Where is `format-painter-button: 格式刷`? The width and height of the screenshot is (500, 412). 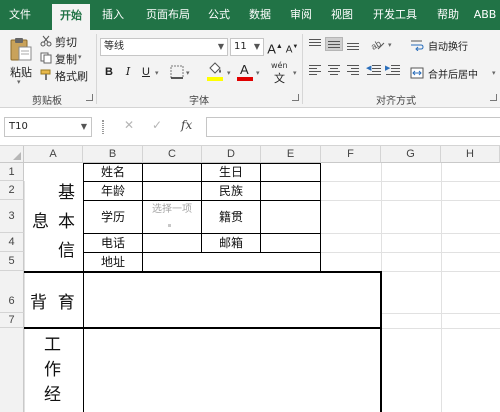
format-painter-button: 格式刷 is located at coordinates (64, 75).